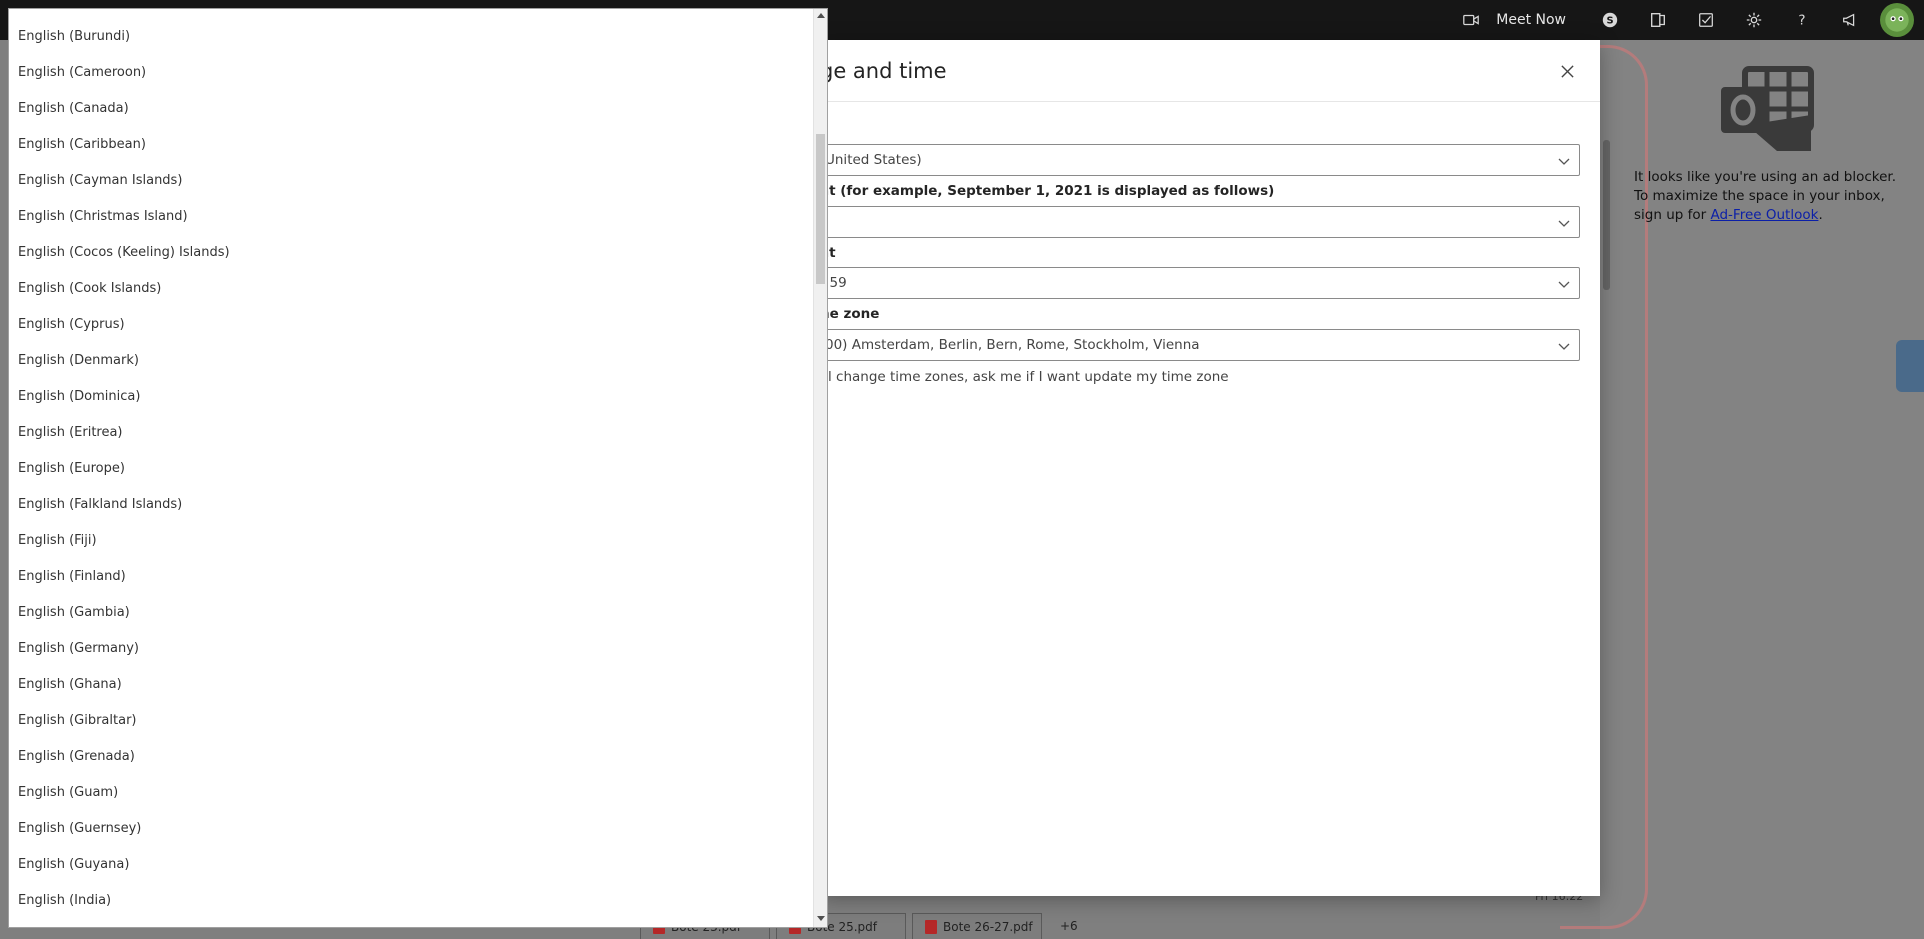 The width and height of the screenshot is (1924, 939). What do you see at coordinates (1850, 20) in the screenshot?
I see `megaphone-icon` at bounding box center [1850, 20].